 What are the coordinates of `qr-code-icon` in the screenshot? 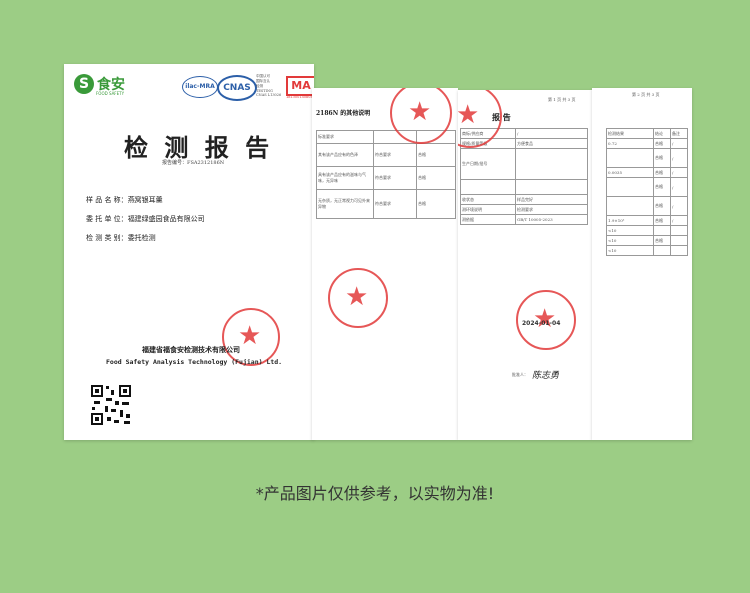 It's located at (111, 405).